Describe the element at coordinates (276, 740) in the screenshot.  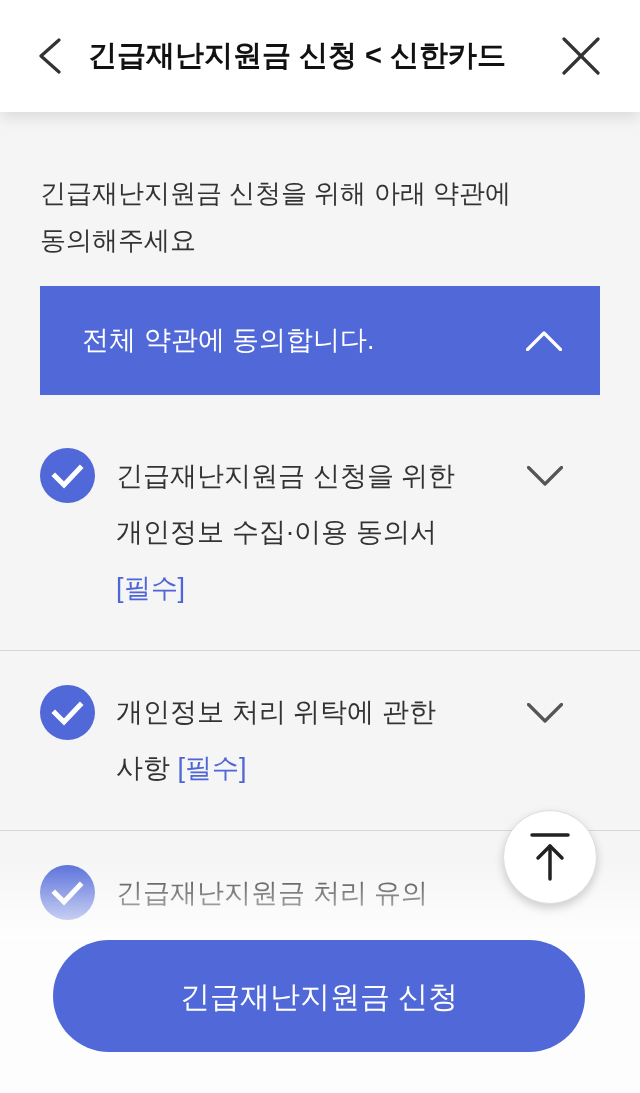
I see `term-title: 개인정보 처리 위탁에 관한 사항 [필수]` at that location.